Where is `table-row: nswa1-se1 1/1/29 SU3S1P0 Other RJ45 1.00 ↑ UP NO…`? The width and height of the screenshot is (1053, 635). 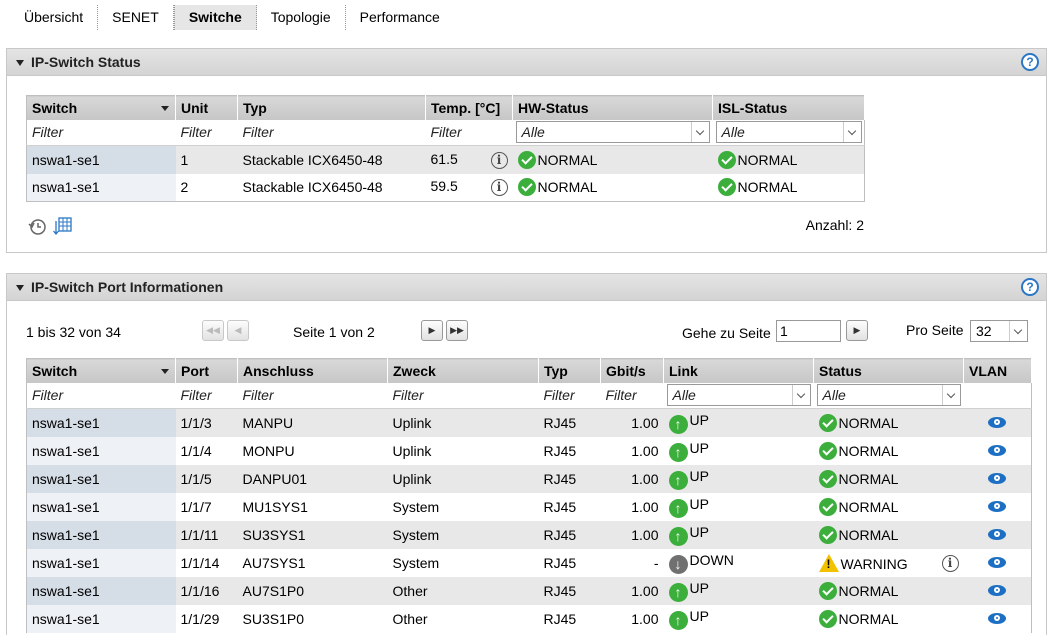 table-row: nswa1-se1 1/1/29 SU3S1P0 Other RJ45 1.00 ↑ UP NO… is located at coordinates (529, 618).